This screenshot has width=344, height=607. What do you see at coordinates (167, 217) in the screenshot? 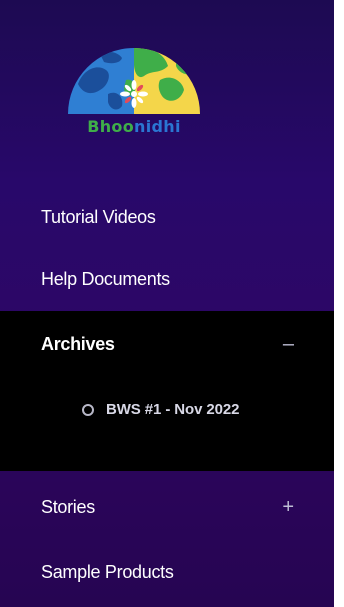
I see `menu-item-tutorial-videos: Tutorial Videos` at bounding box center [167, 217].